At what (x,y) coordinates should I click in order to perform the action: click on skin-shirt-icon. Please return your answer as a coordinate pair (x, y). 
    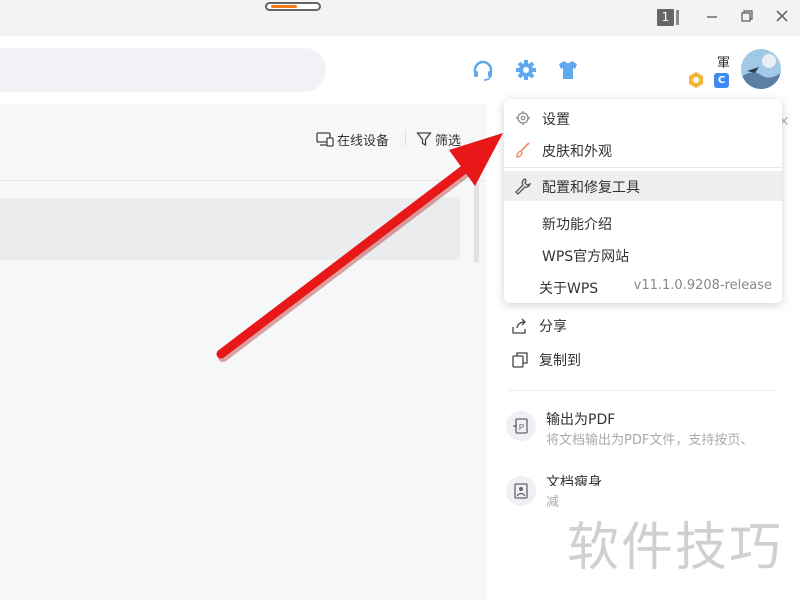
    Looking at the image, I should click on (568, 70).